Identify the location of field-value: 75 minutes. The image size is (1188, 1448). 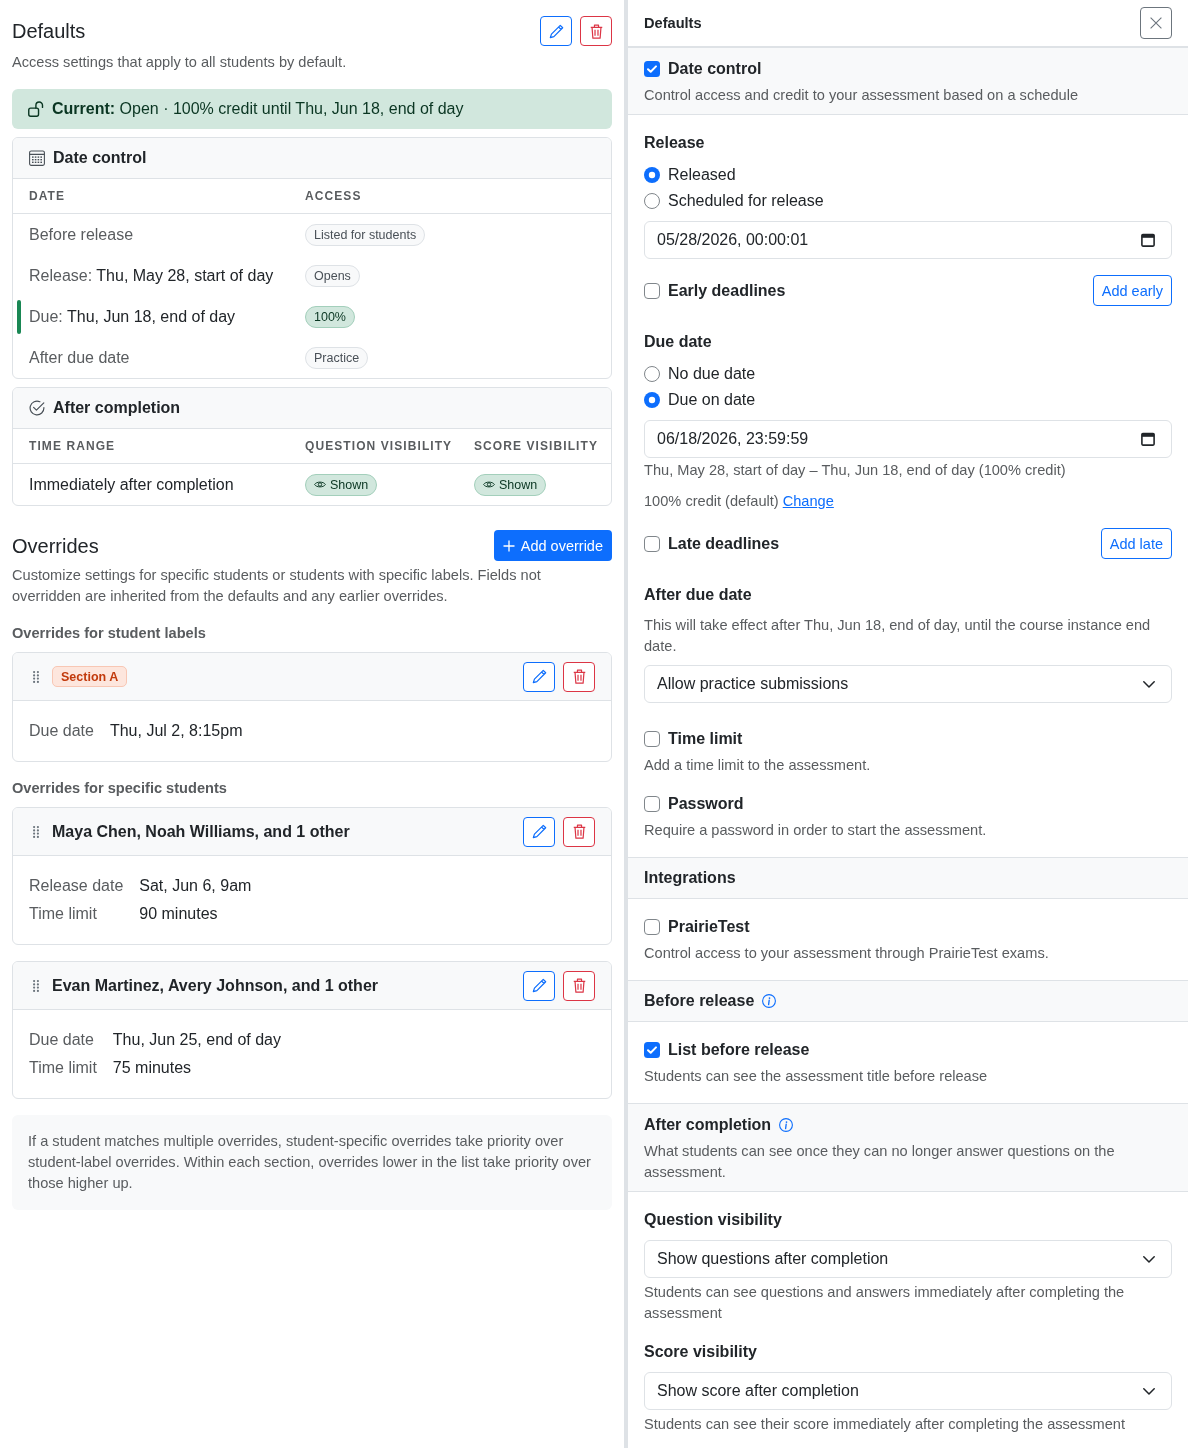
(152, 1068).